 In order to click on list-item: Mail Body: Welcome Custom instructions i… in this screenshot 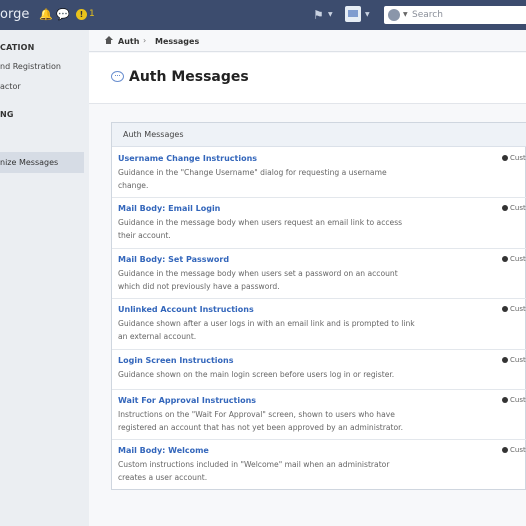, I will do `click(319, 465)`.